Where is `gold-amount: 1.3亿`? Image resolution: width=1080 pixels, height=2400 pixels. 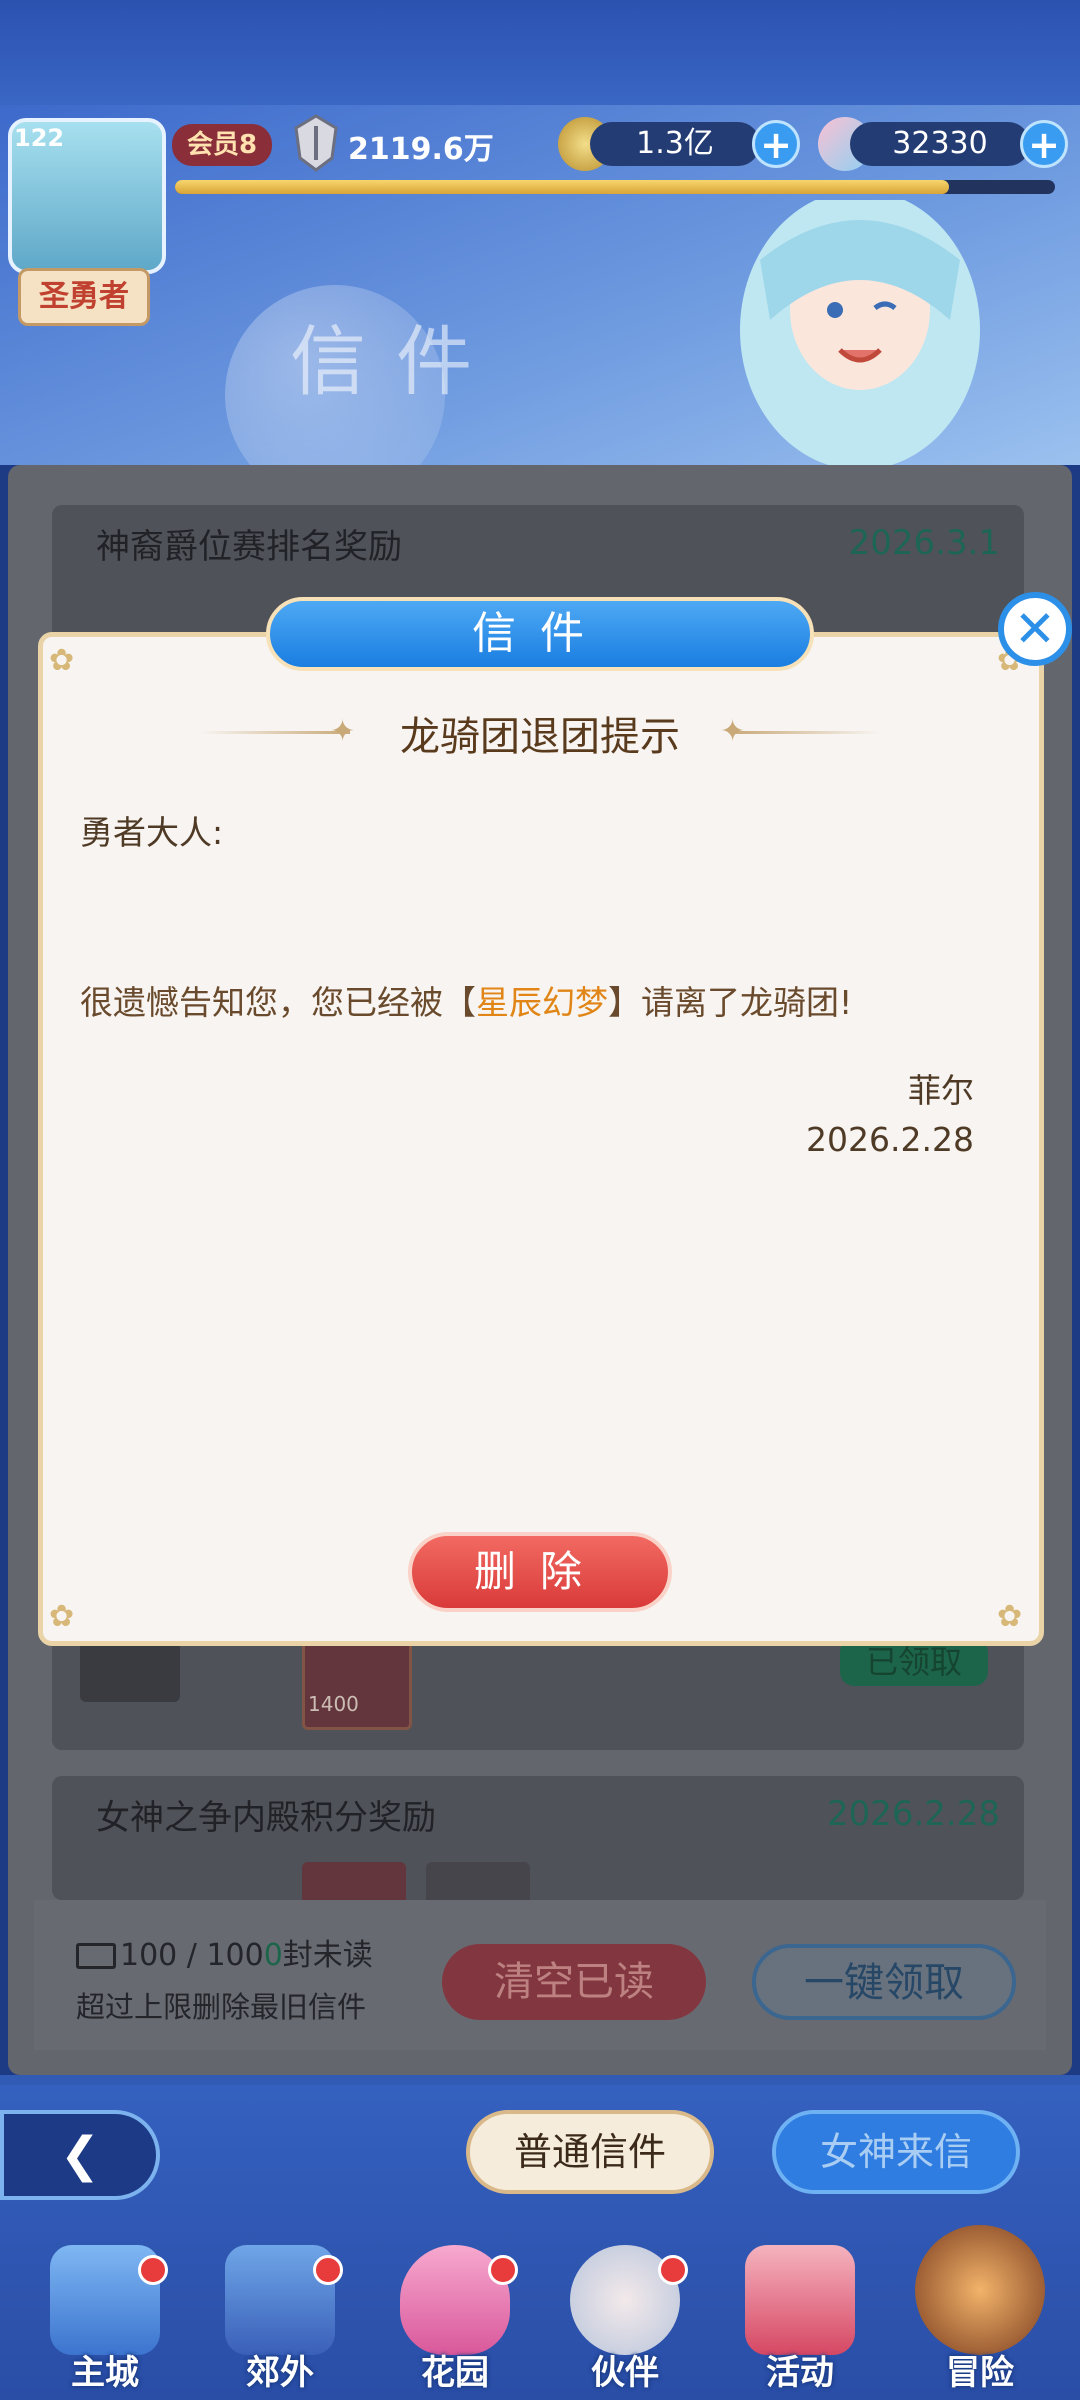
gold-amount: 1.3亿 is located at coordinates (675, 144).